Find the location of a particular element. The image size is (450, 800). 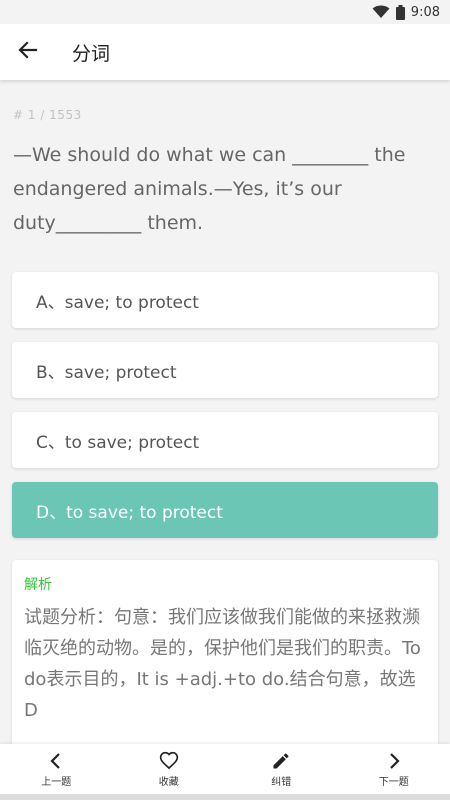

next-question-button: 下一题 is located at coordinates (394, 769).